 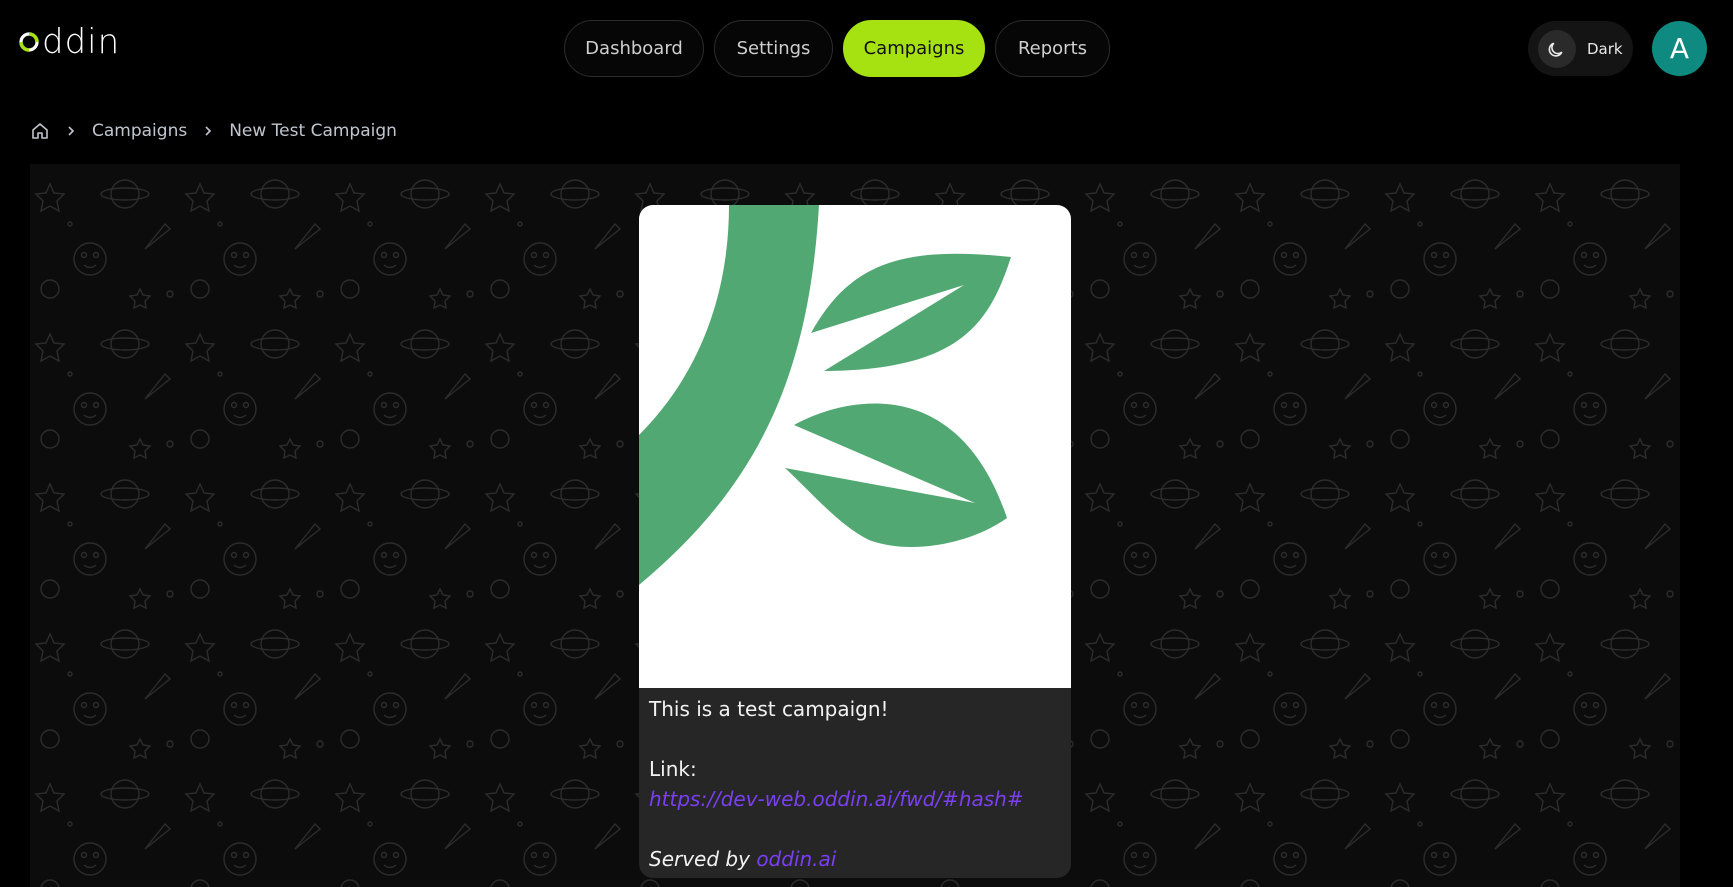 What do you see at coordinates (1052, 48) in the screenshot?
I see `nav-tab-reports: Reports` at bounding box center [1052, 48].